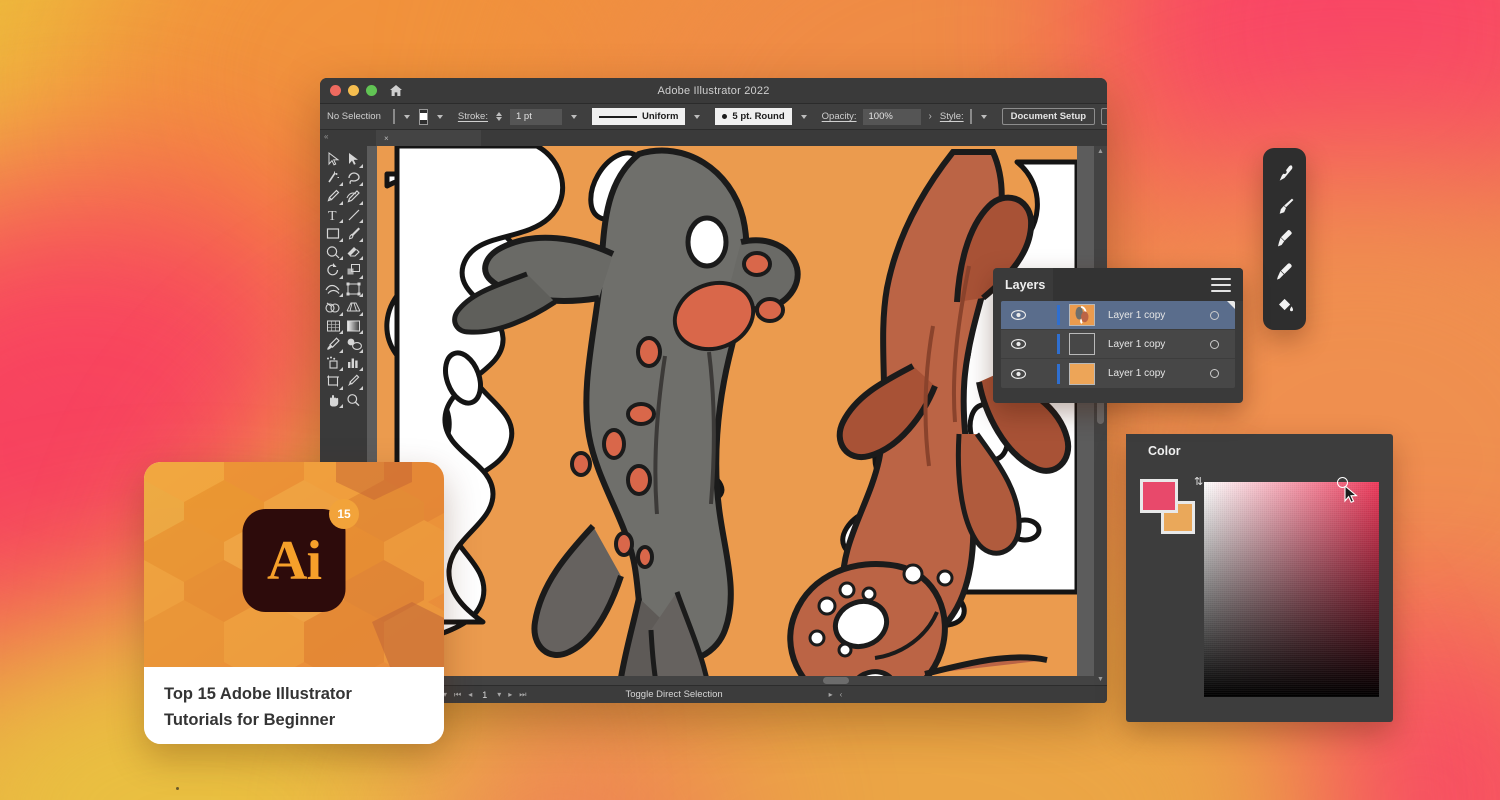 The width and height of the screenshot is (1500, 800). I want to click on svg-text: T, so click(332, 215).